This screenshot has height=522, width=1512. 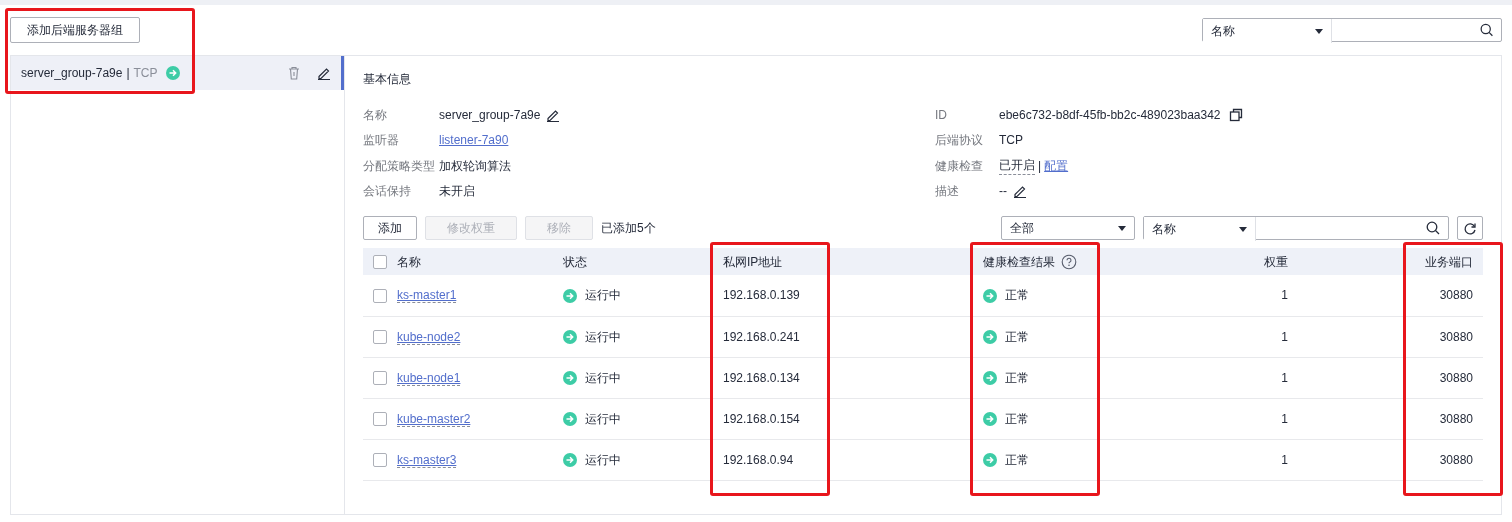 I want to click on server-group-item: server_group-7a9e | TCP, so click(x=177, y=73).